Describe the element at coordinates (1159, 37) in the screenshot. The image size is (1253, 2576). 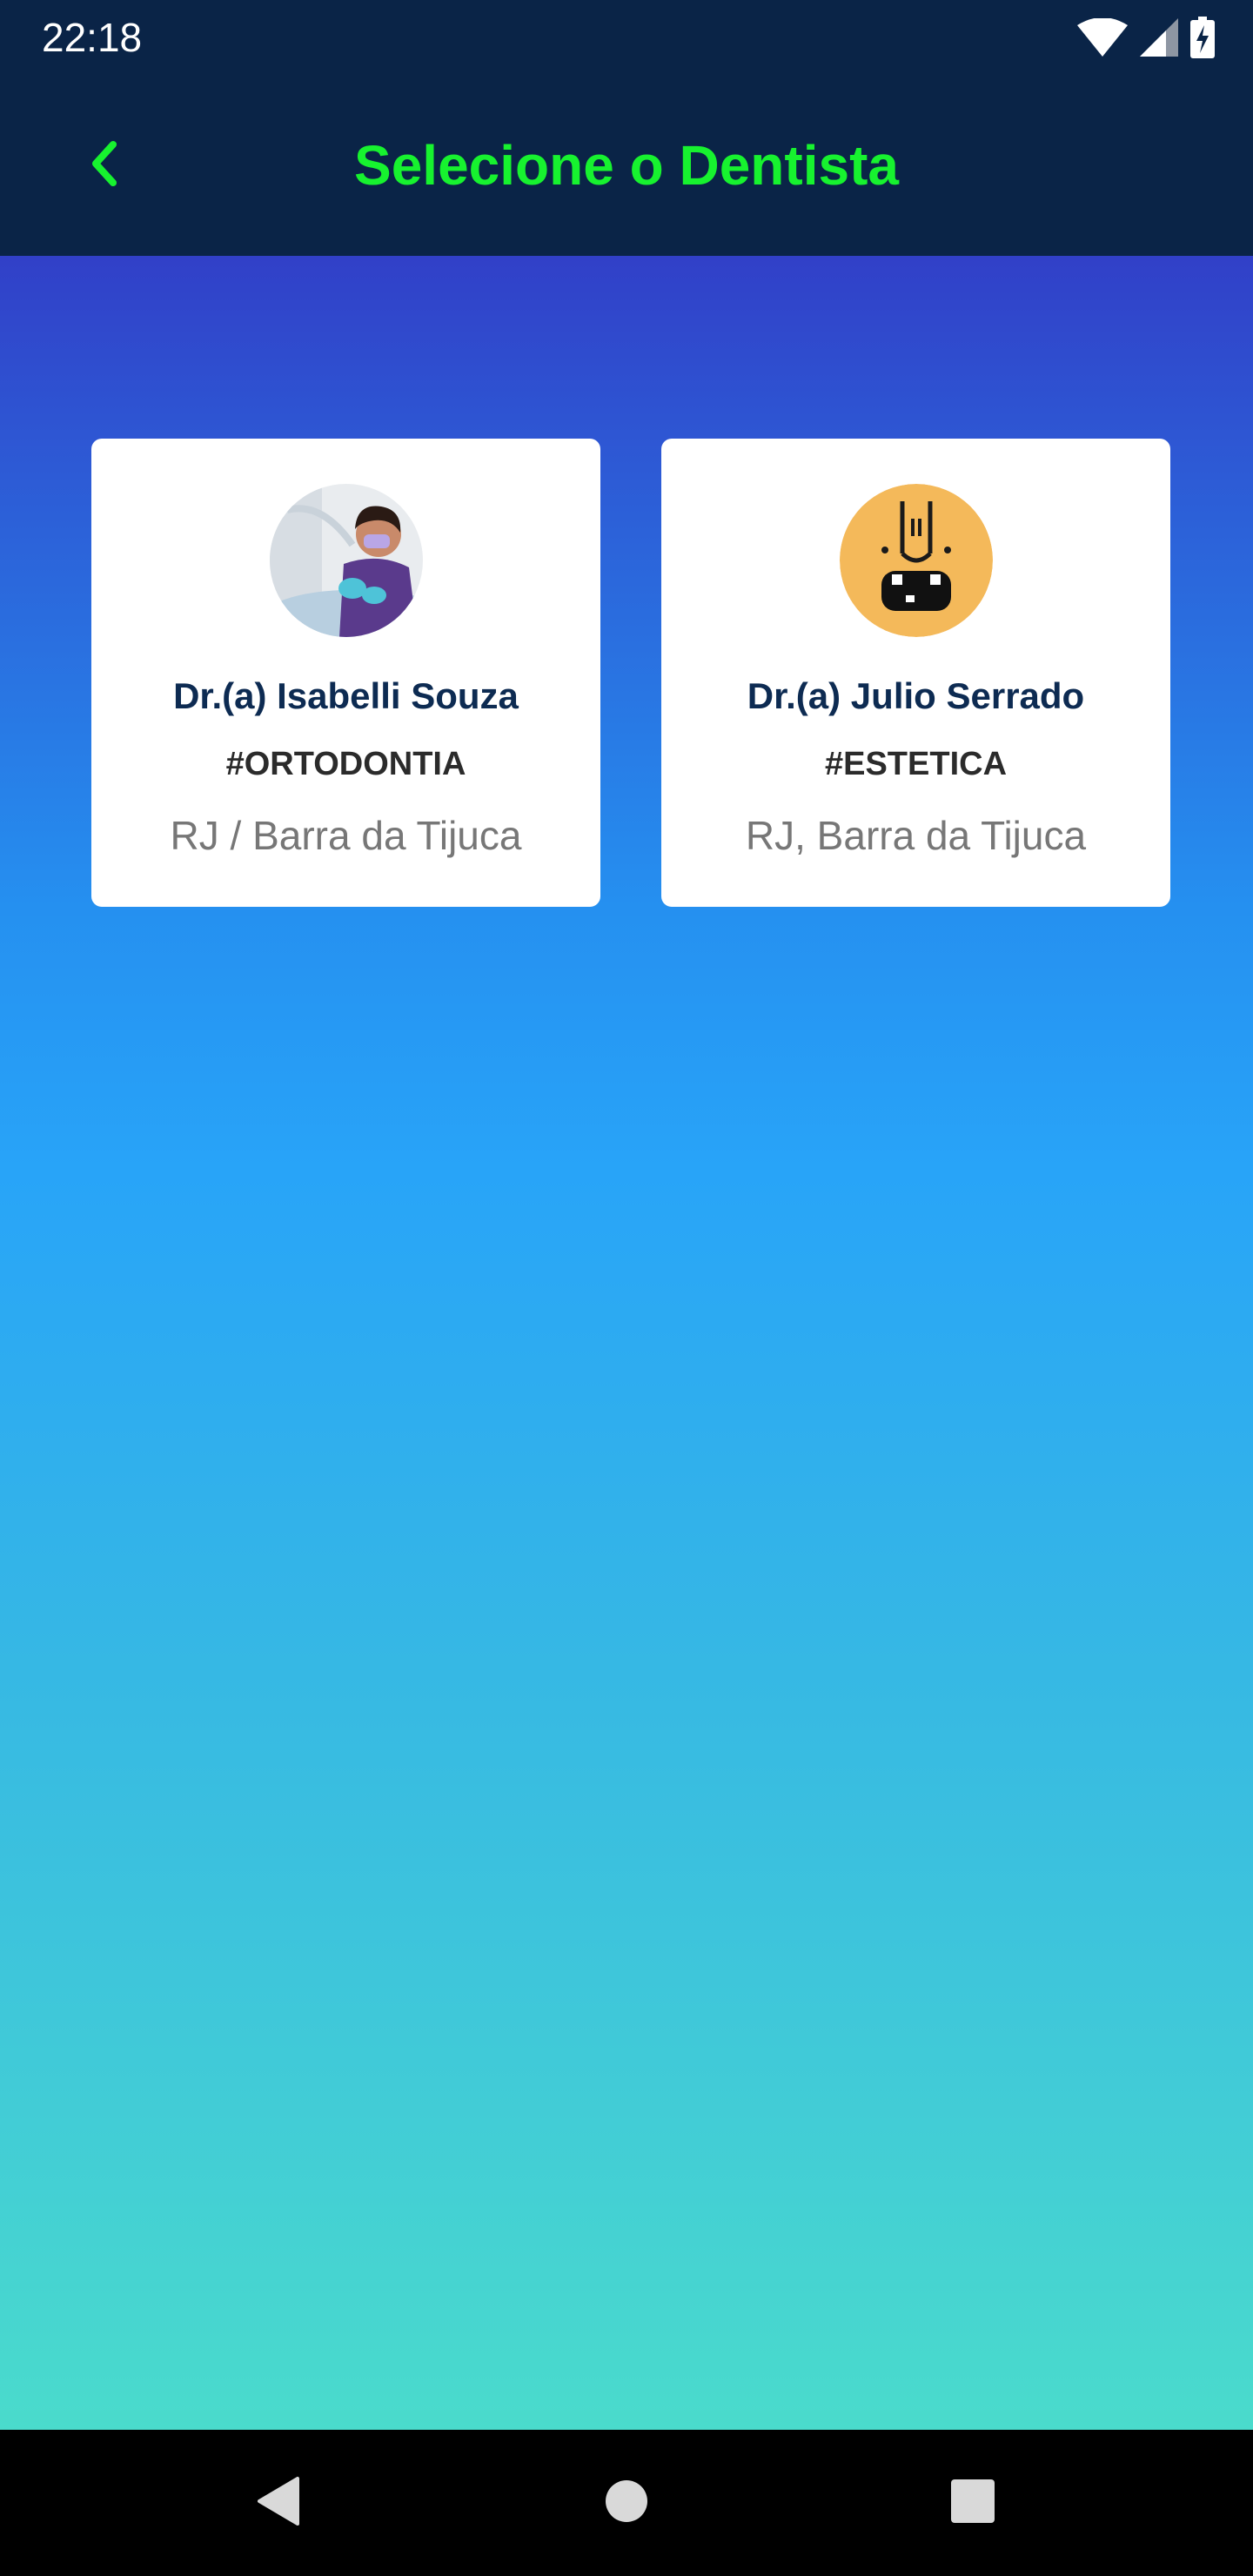
I see `cellular-signal-icon` at that location.